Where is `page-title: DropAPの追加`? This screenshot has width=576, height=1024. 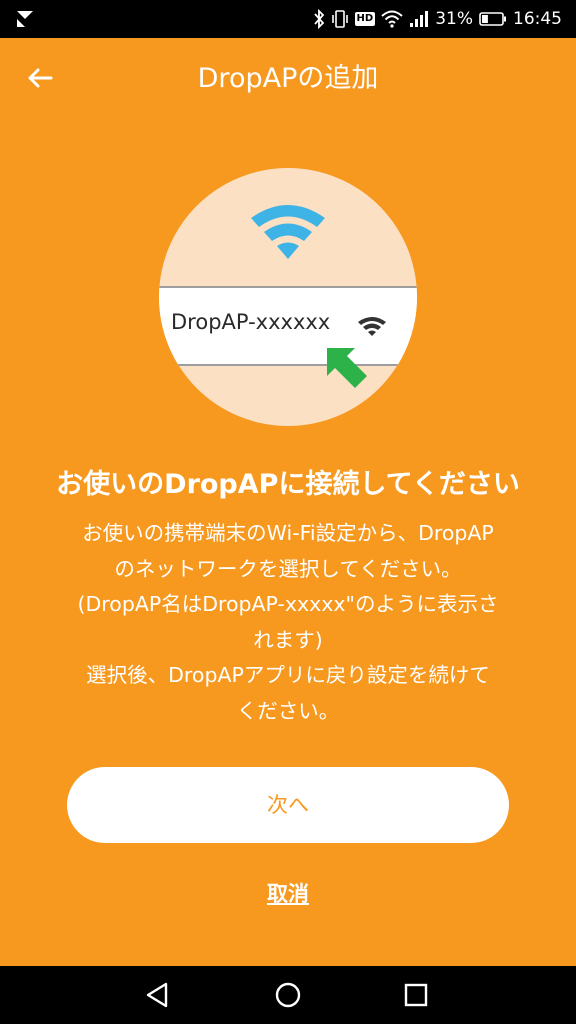 page-title: DropAPの追加 is located at coordinates (288, 78).